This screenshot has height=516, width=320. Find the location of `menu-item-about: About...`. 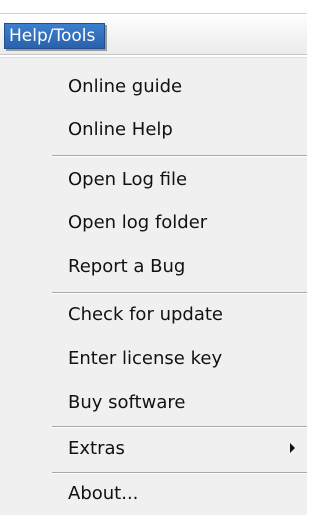

menu-item-about: About... is located at coordinates (153, 494).